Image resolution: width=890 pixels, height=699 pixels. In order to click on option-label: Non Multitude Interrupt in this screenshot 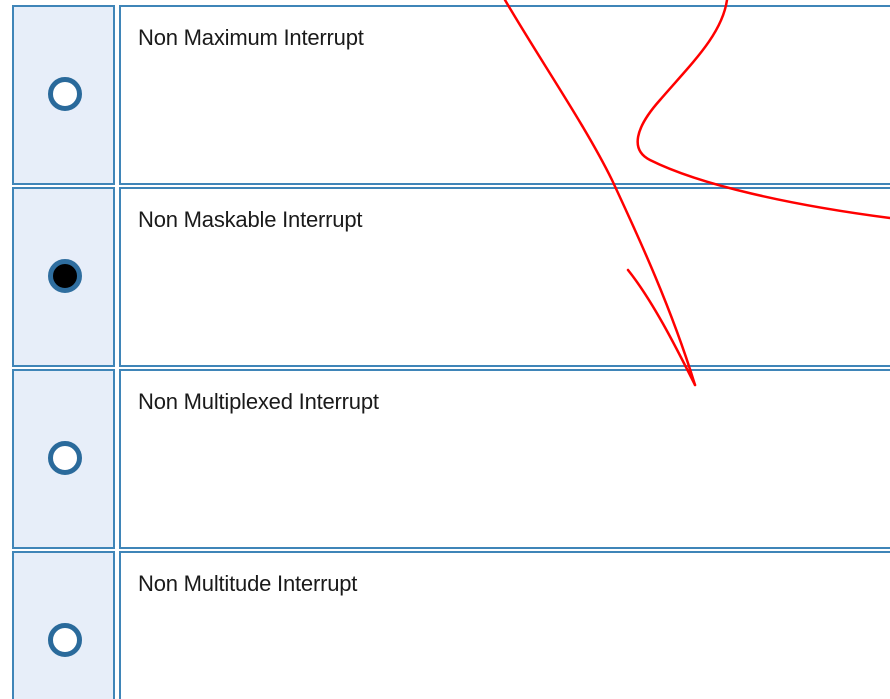, I will do `click(248, 583)`.